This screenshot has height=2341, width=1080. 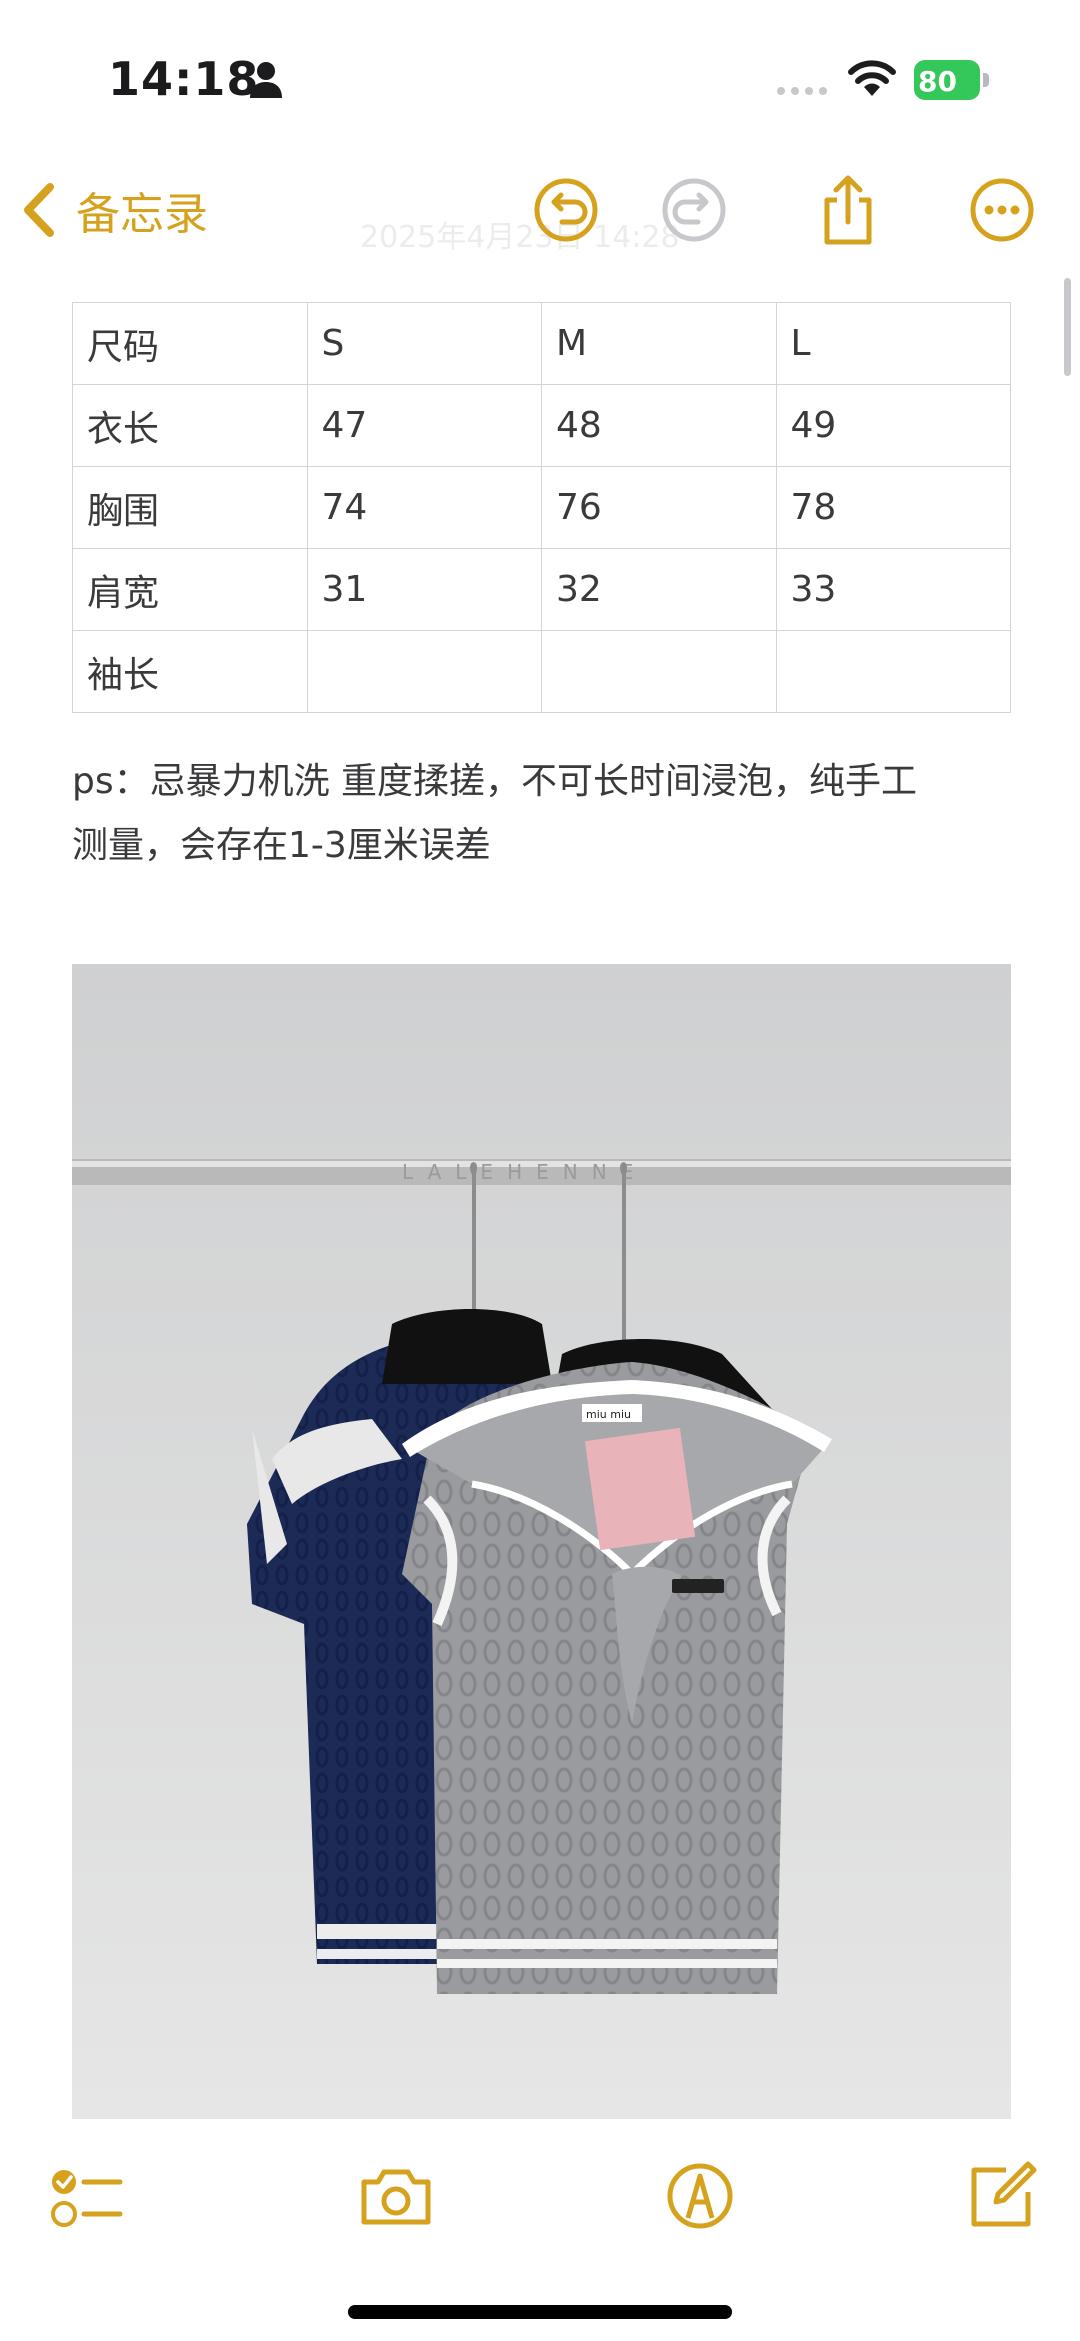 I want to click on size-table-row: 尺码 S M L, so click(x=541, y=343).